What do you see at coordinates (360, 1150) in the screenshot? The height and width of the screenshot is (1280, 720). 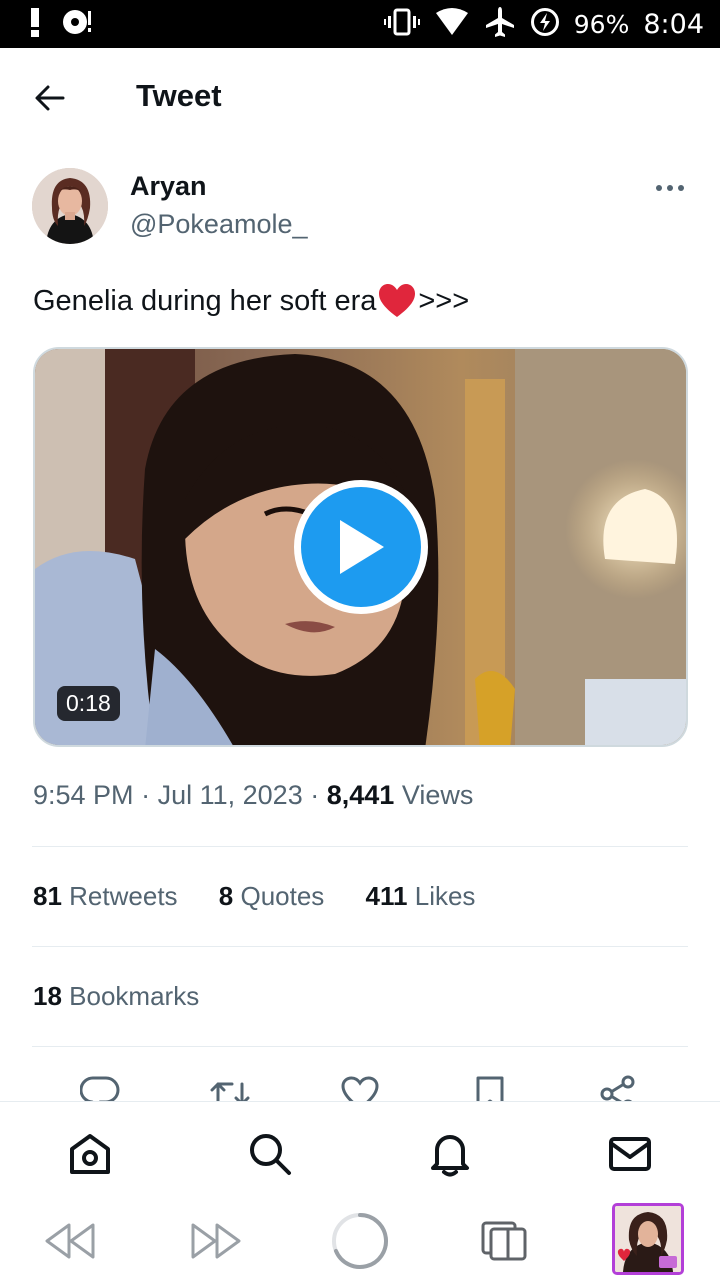 I see `bottom-navigation` at bounding box center [360, 1150].